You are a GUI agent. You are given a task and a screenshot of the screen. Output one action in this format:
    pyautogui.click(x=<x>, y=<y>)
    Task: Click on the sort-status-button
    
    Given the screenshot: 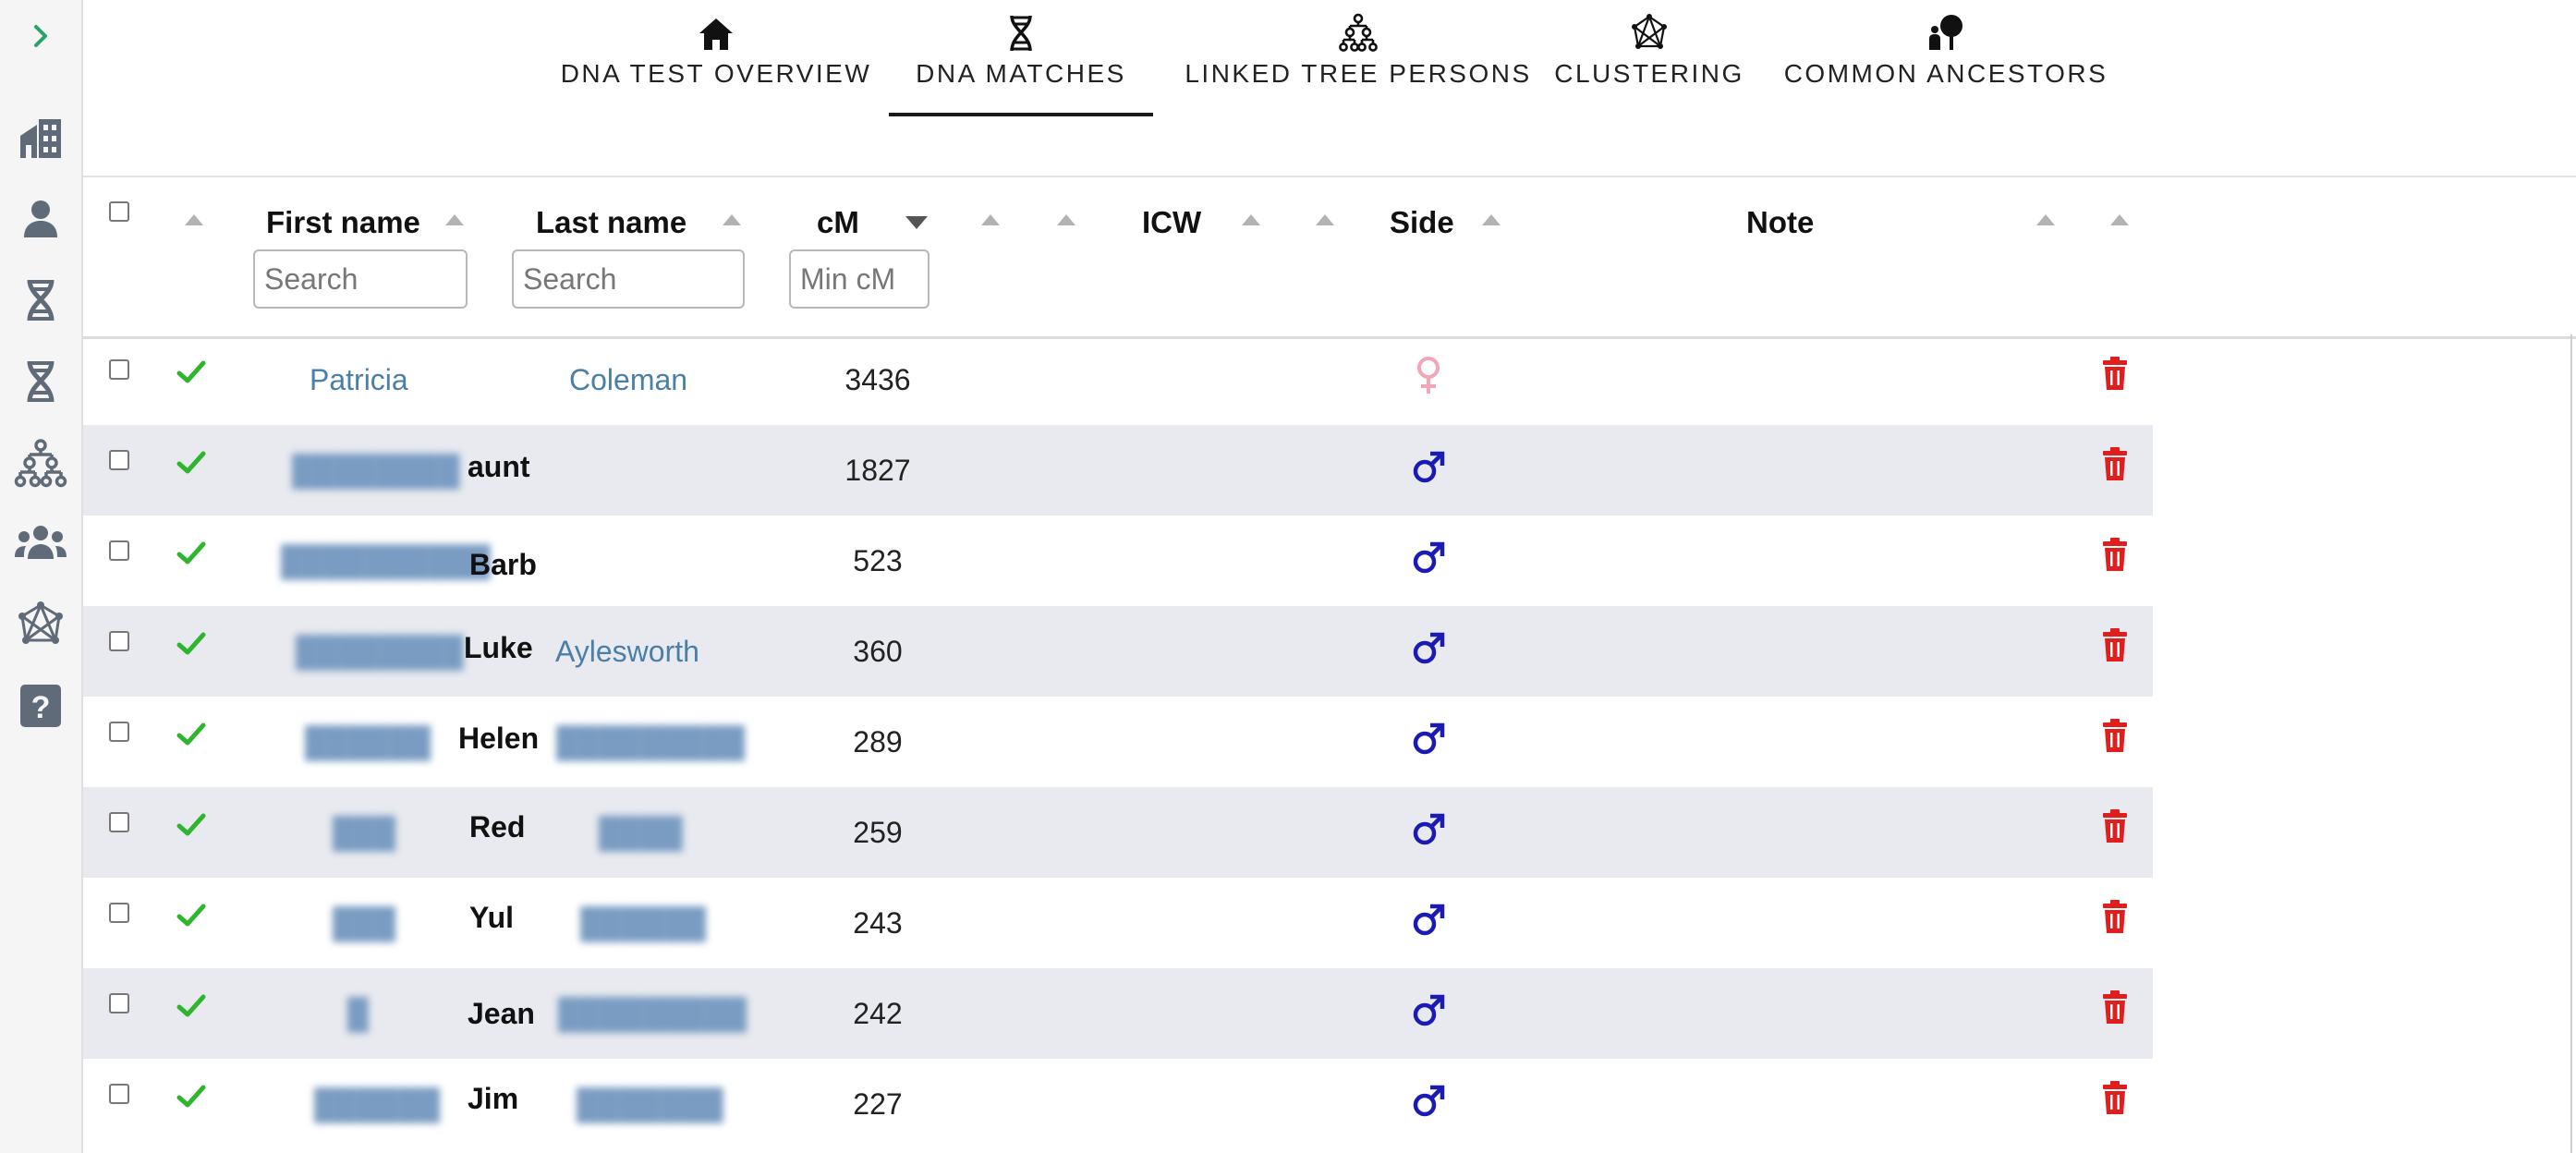 What is the action you would take?
    pyautogui.click(x=194, y=219)
    